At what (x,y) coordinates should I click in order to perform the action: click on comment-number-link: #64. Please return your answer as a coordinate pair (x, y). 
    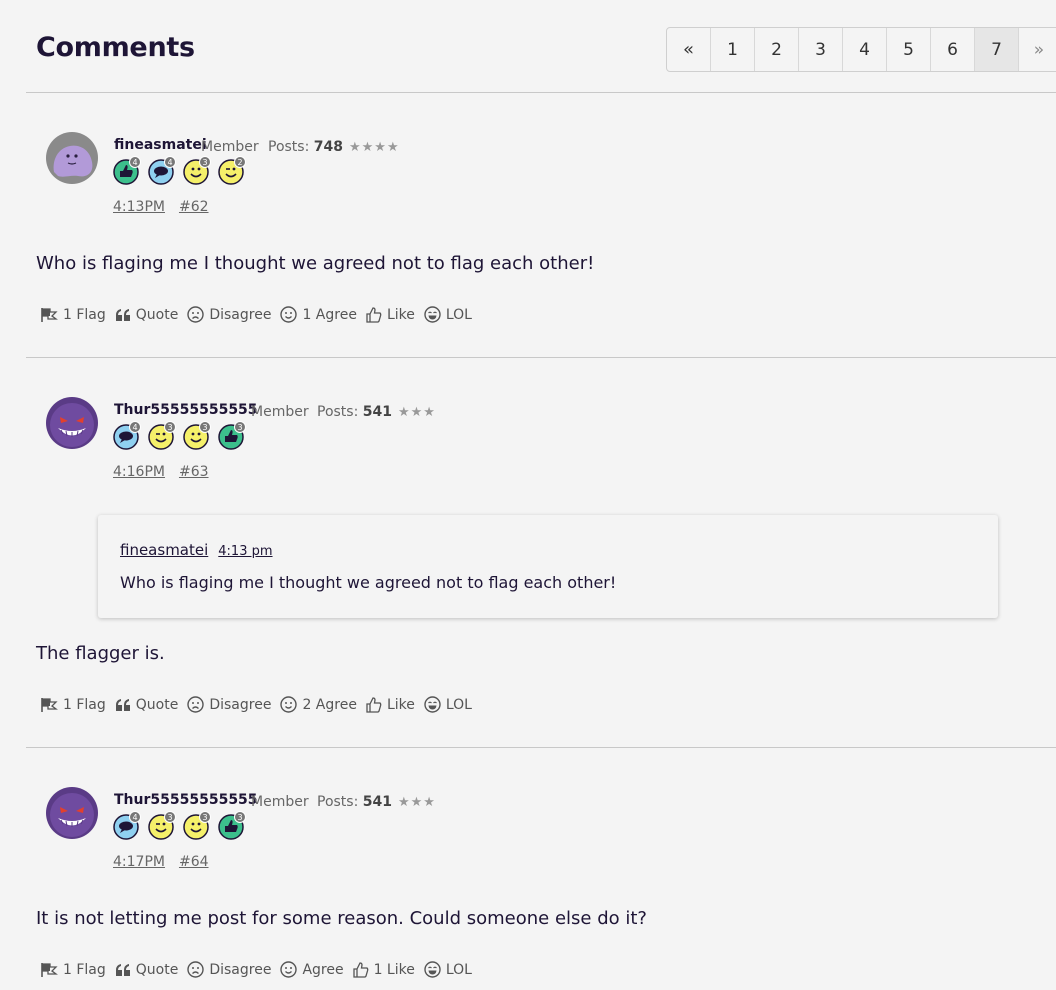
    Looking at the image, I should click on (194, 862).